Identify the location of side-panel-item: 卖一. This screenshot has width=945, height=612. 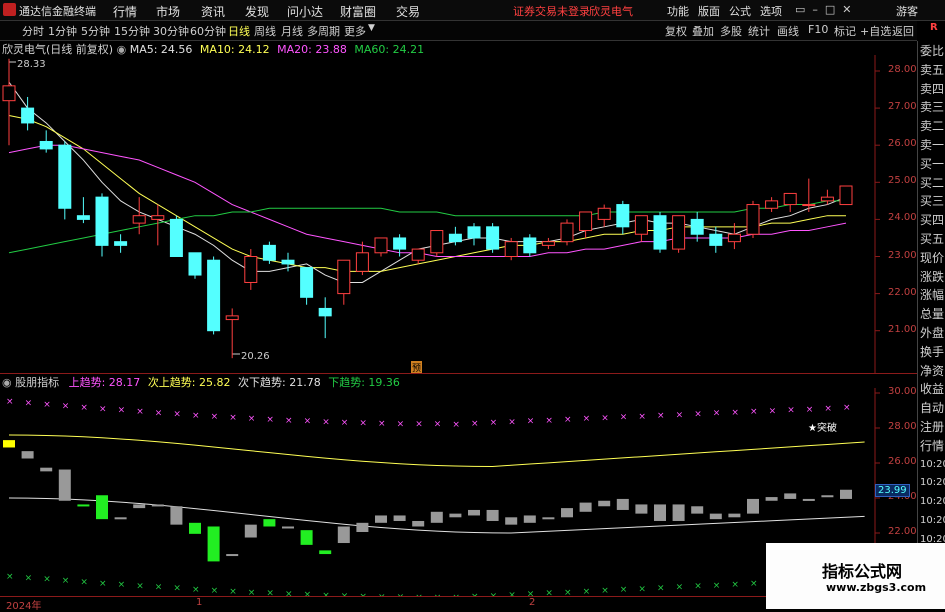
(932, 145).